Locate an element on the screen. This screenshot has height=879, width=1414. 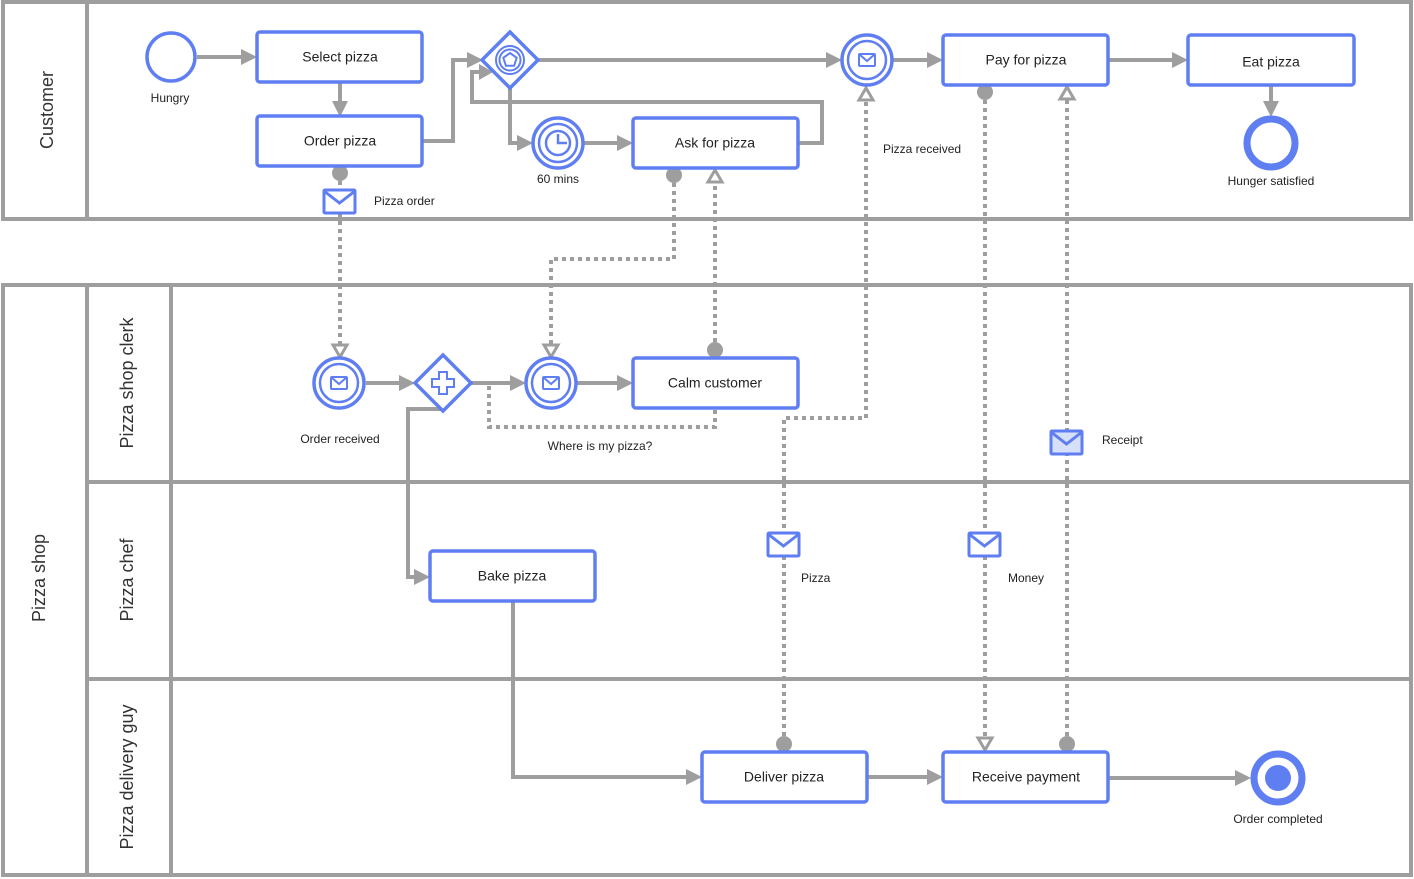
message-pizza-order: Pizza order is located at coordinates (378, 201).